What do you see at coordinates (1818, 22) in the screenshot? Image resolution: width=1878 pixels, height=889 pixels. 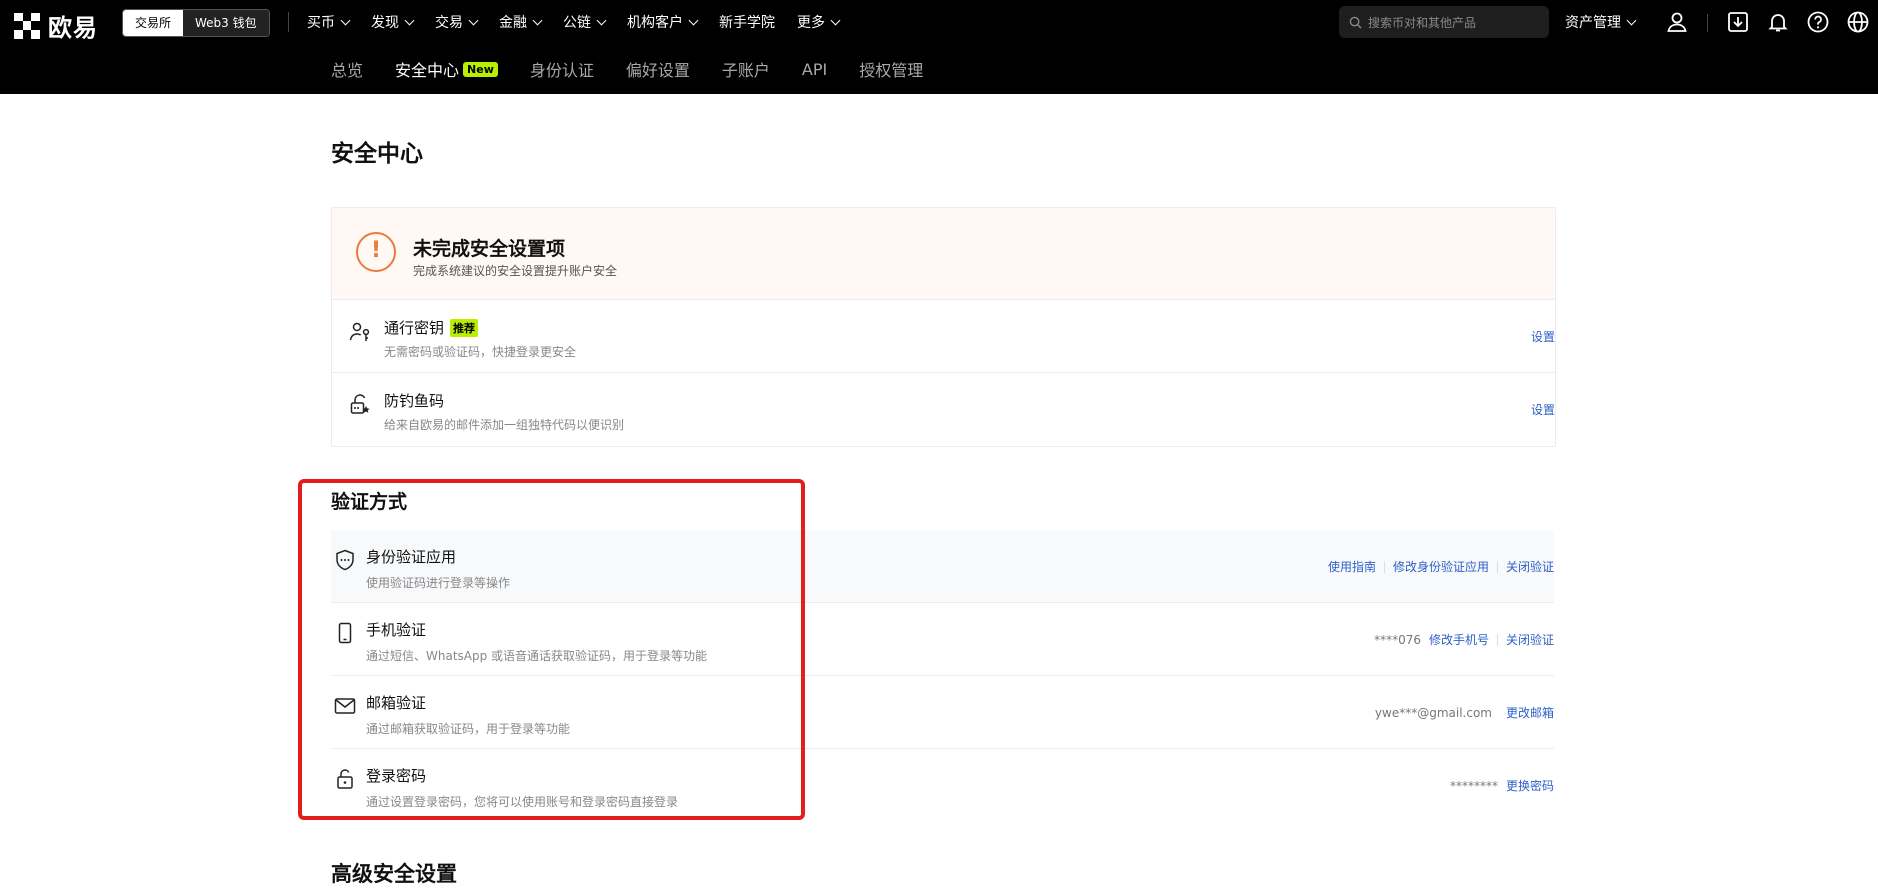 I see `help-icon` at bounding box center [1818, 22].